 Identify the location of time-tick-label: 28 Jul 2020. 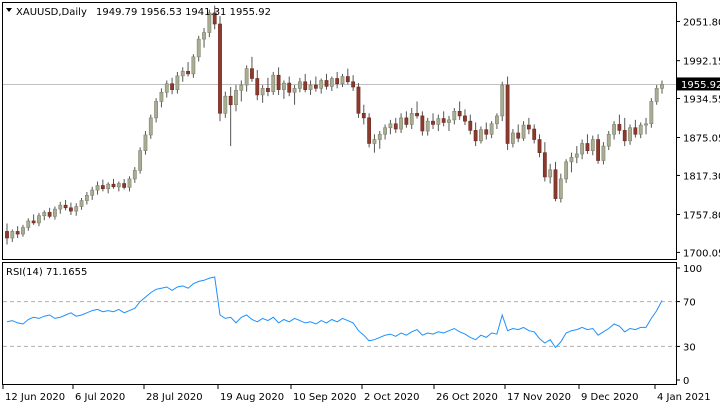
(174, 397).